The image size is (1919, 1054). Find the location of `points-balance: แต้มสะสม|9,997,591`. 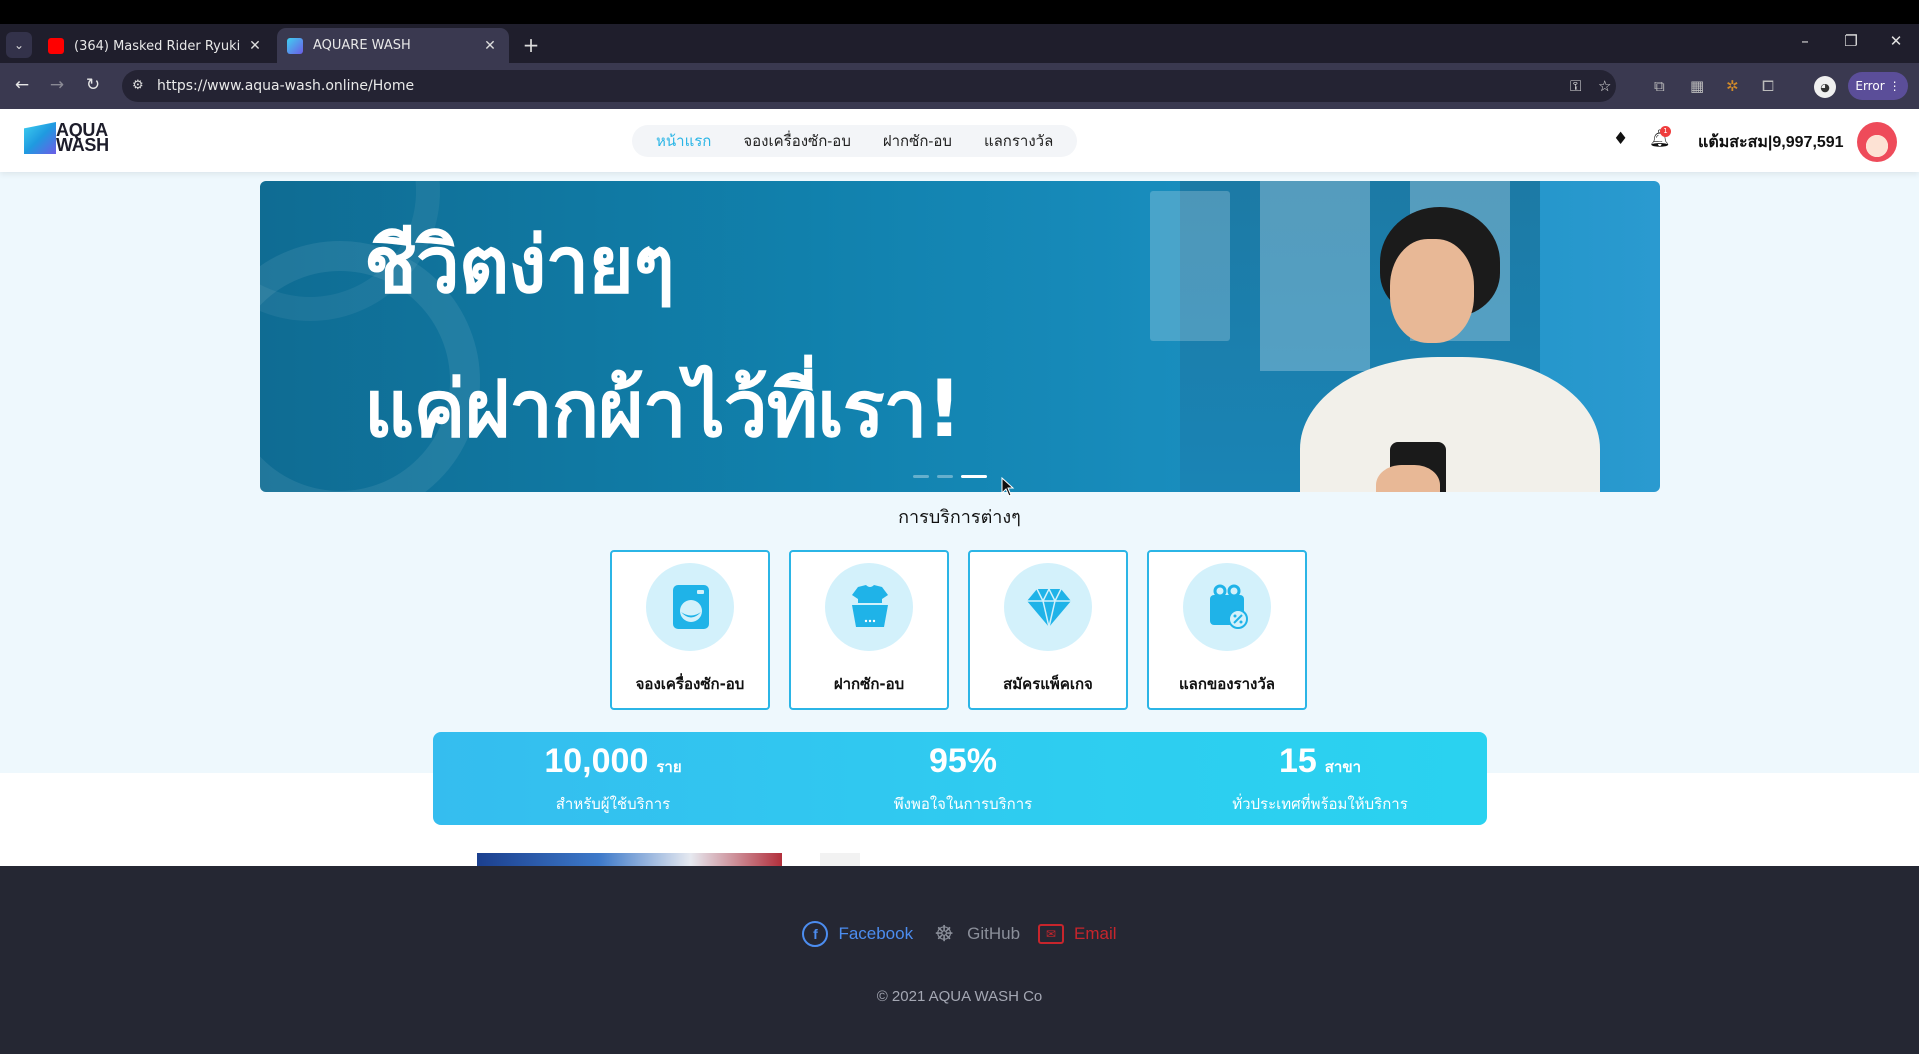

points-balance: แต้มสะสม|9,997,591 is located at coordinates (1771, 142).